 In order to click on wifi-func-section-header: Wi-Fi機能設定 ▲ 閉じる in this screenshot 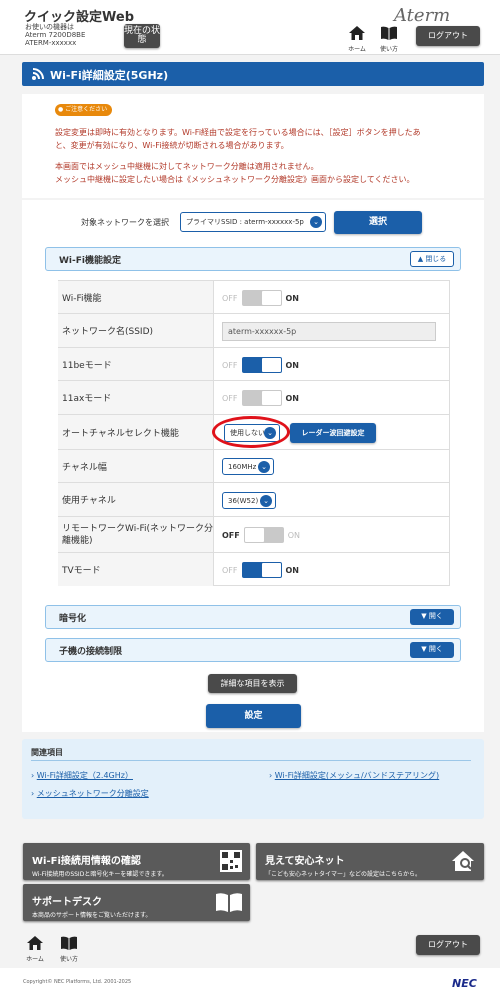, I will do `click(253, 259)`.